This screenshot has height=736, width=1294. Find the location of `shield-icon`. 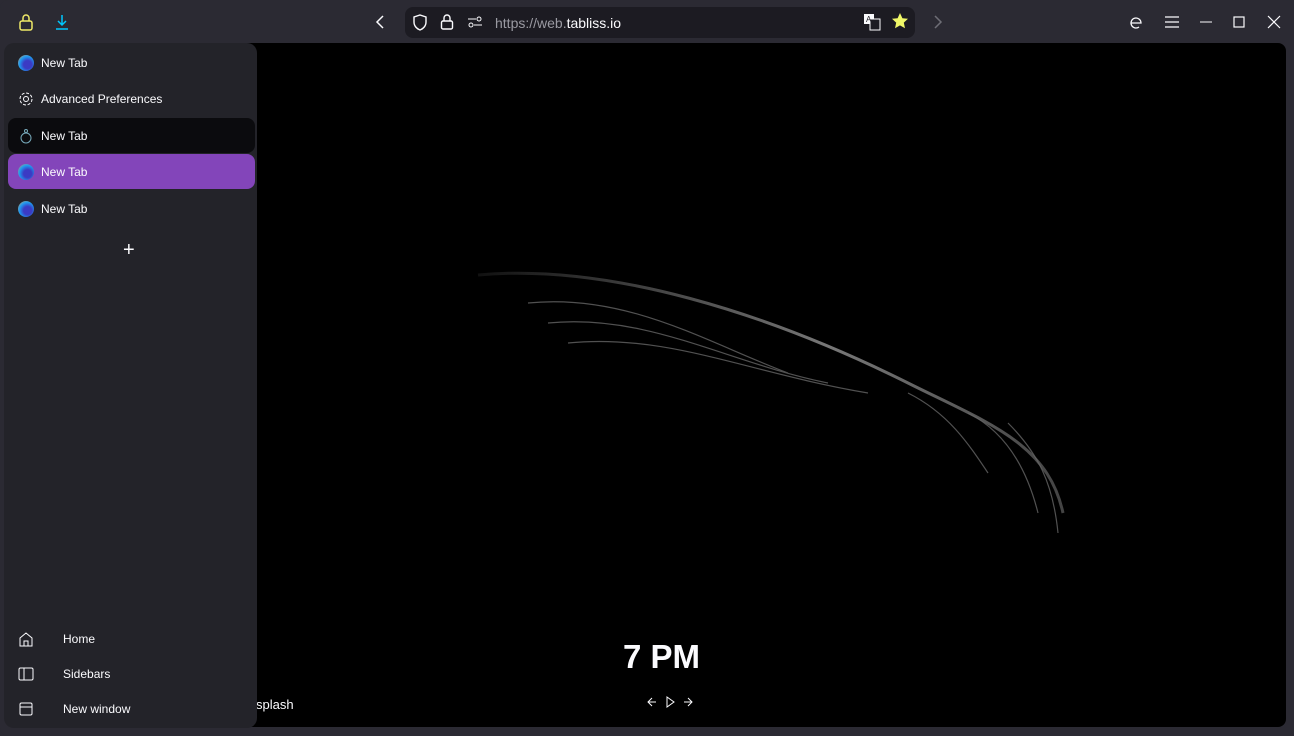

shield-icon is located at coordinates (420, 23).